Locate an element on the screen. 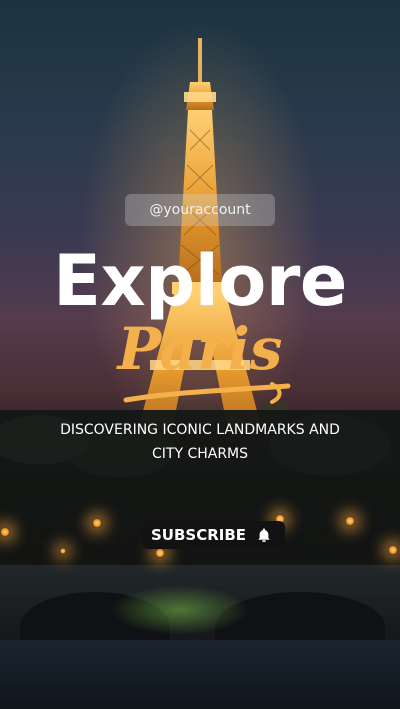 This screenshot has width=400, height=709. script-underline is located at coordinates (207, 393).